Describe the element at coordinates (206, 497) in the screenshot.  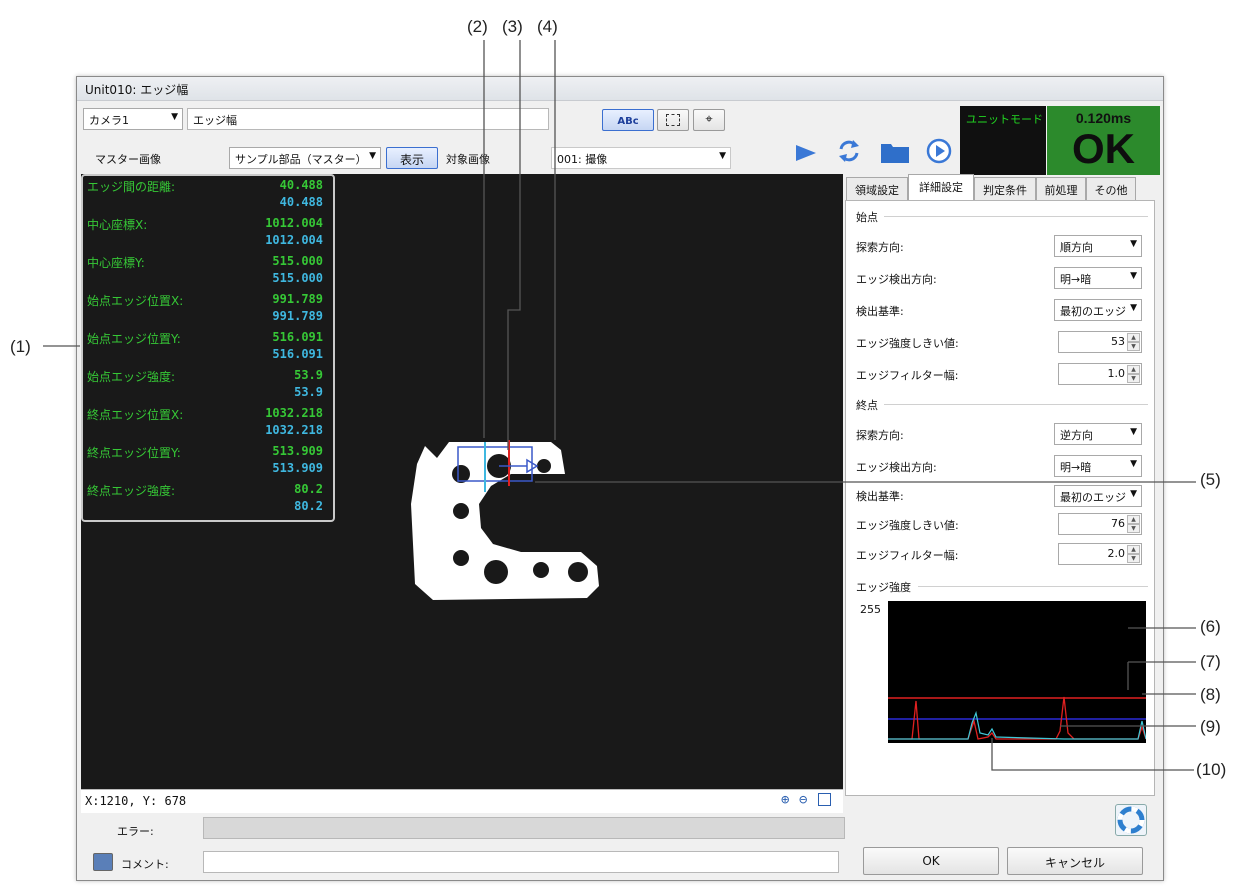
I see `measurement-row: 終点エッジ強度: 80.2 80.2` at that location.